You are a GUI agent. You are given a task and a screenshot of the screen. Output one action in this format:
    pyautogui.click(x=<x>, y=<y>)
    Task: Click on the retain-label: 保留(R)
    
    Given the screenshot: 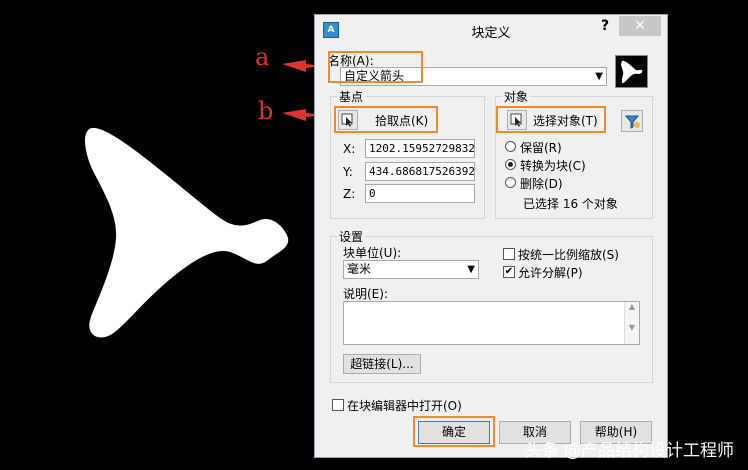 What is the action you would take?
    pyautogui.click(x=541, y=148)
    